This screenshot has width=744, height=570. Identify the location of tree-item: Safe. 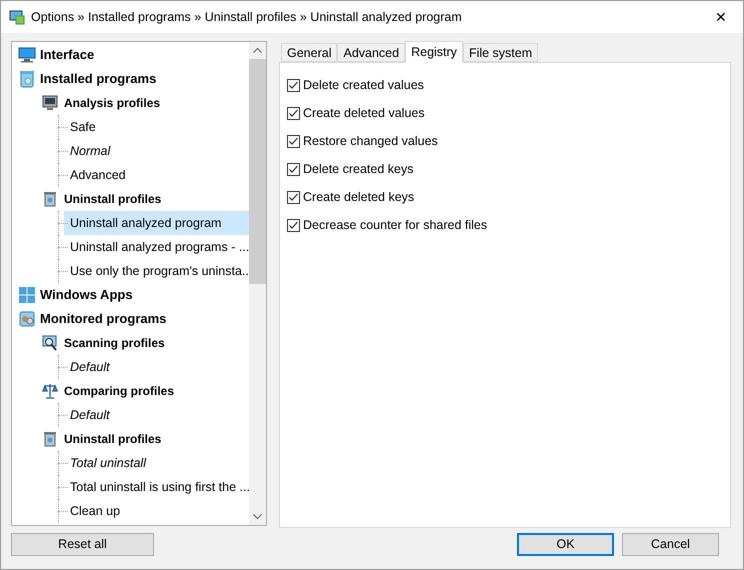
(156, 127).